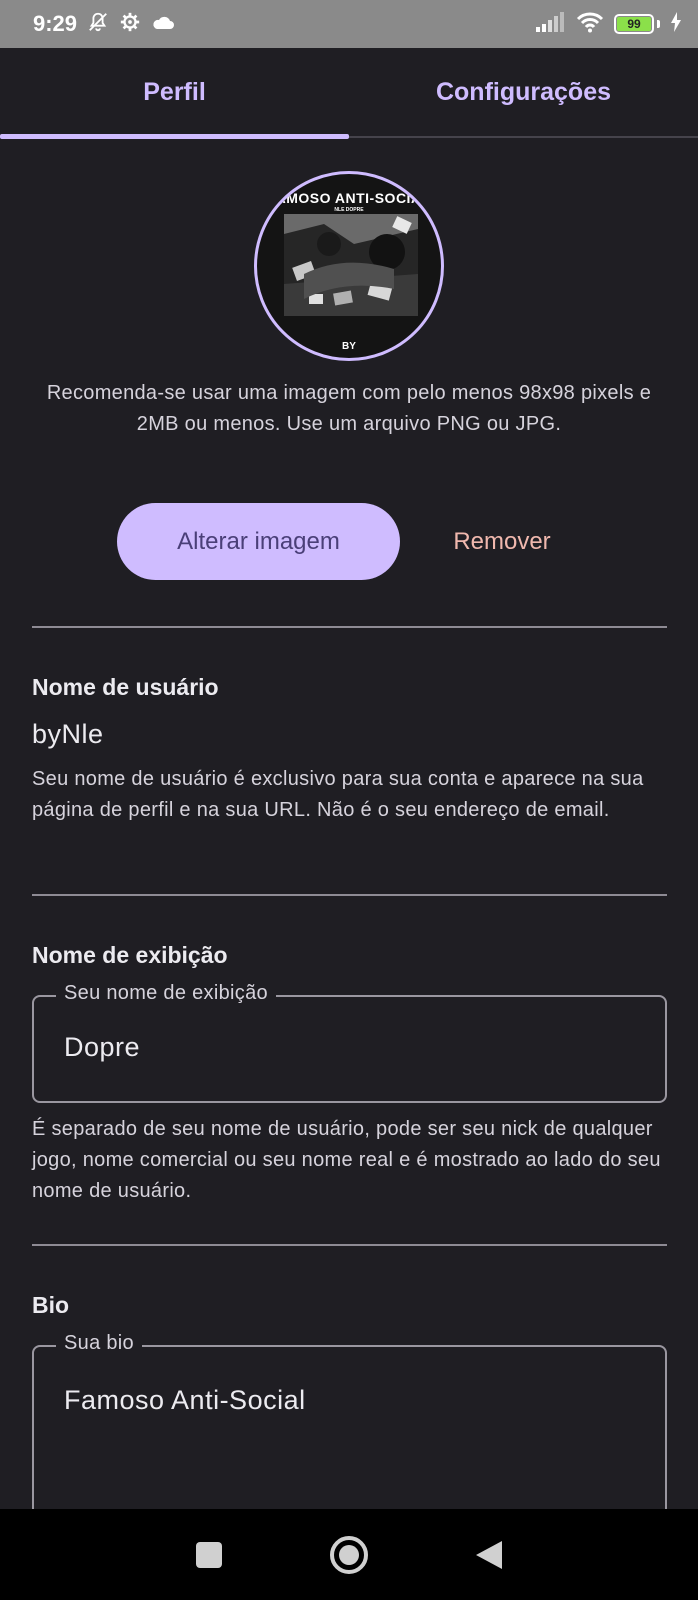 The width and height of the screenshot is (698, 1600). Describe the element at coordinates (125, 687) in the screenshot. I see `username-title: Nome de usuário` at that location.